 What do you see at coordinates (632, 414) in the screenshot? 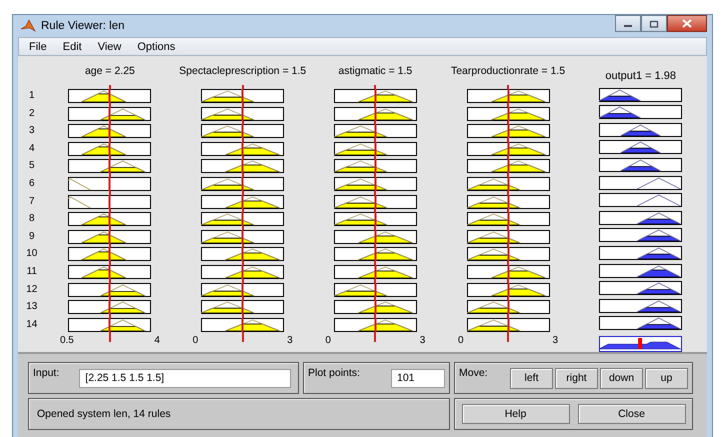
I see `close-dialog-button: Close` at bounding box center [632, 414].